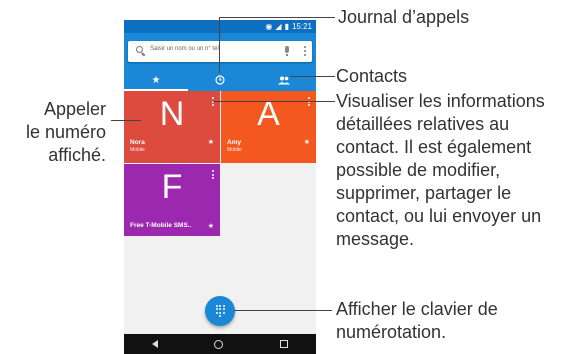 The width and height of the screenshot is (575, 354). I want to click on app-bar: Saisir un nom ou un n° tél. ★, so click(220, 62).